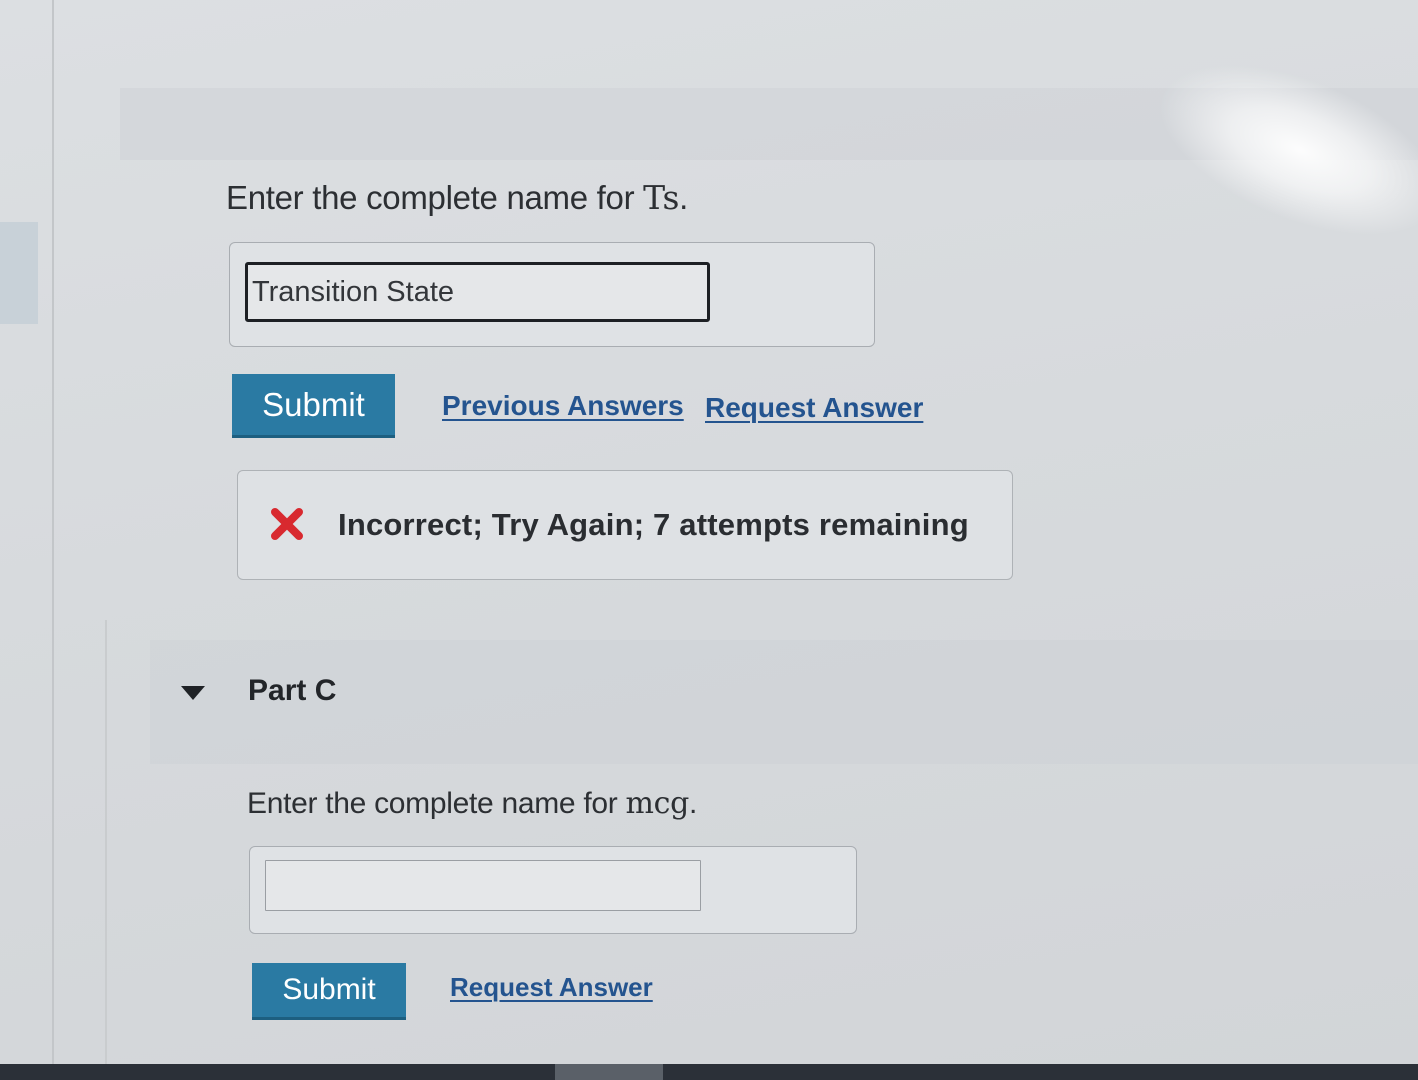 Image resolution: width=1418 pixels, height=1080 pixels. What do you see at coordinates (193, 693) in the screenshot?
I see `caret-down-icon` at bounding box center [193, 693].